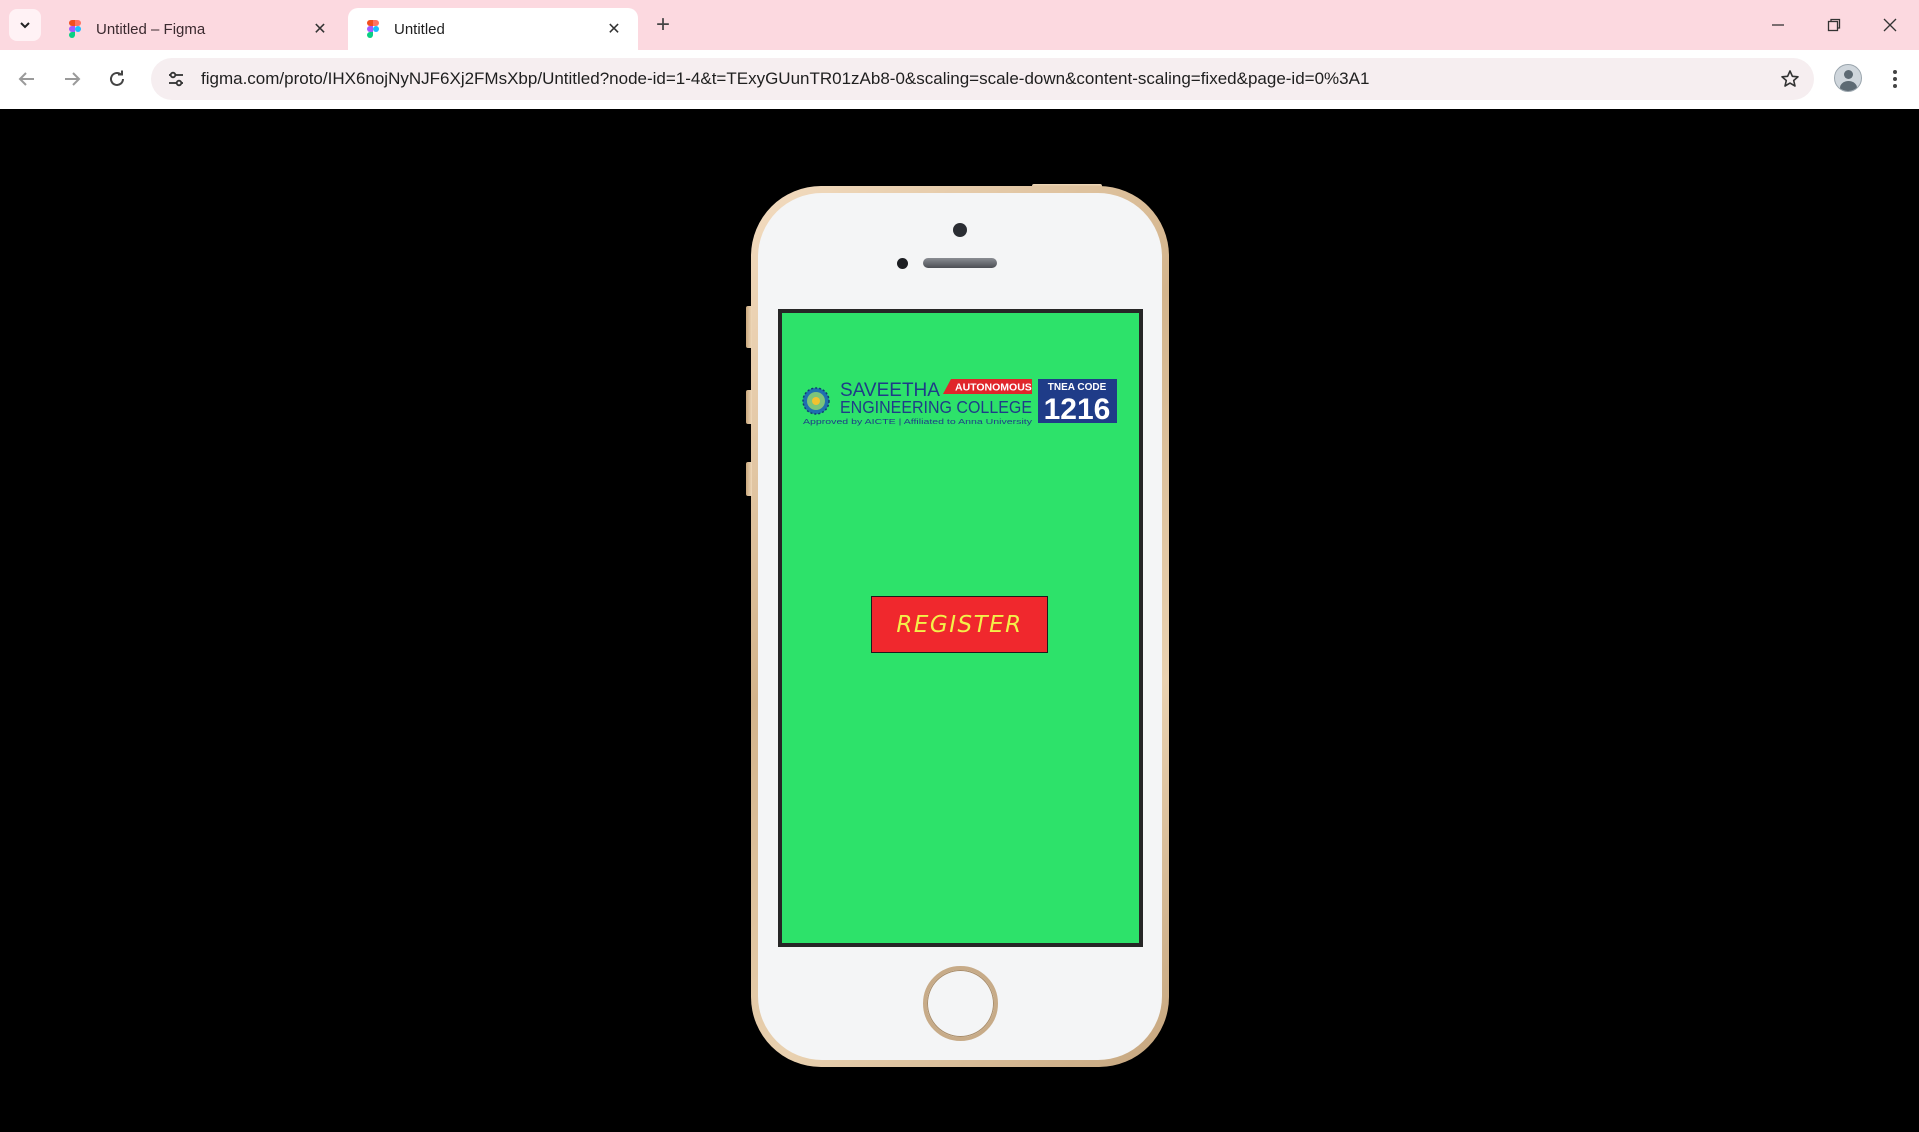 The width and height of the screenshot is (1919, 1132). I want to click on kebab-menu-icon, so click(1895, 79).